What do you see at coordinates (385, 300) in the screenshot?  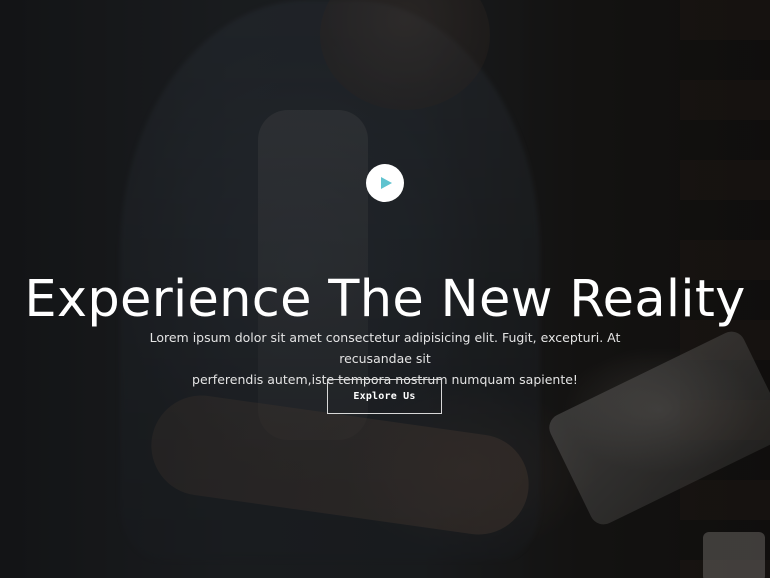 I see `hero-title: Experience The New Reality` at bounding box center [385, 300].